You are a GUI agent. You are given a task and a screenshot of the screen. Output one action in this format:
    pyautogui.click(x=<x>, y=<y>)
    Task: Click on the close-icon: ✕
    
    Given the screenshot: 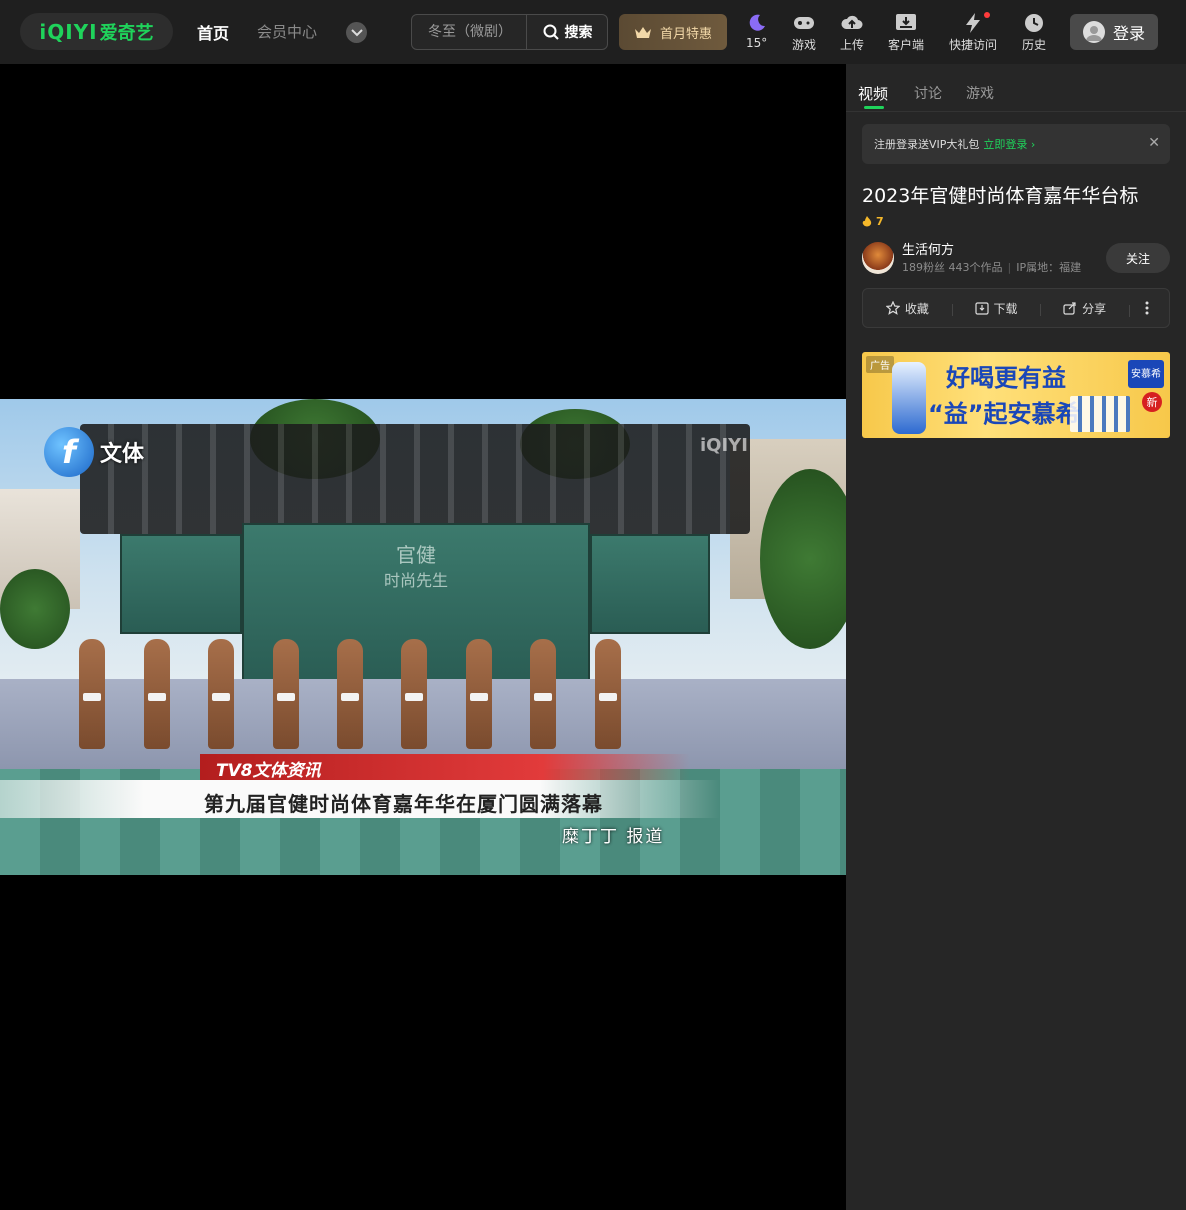 What is the action you would take?
    pyautogui.click(x=1154, y=143)
    